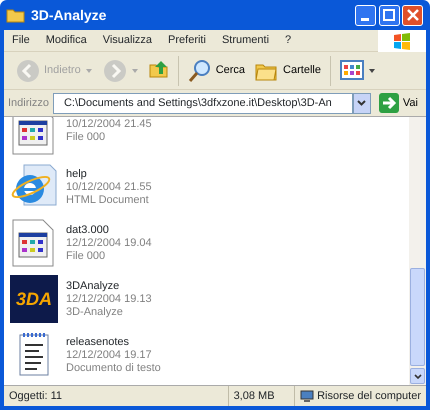  I want to click on file-type: 3D-Analyze, so click(95, 312).